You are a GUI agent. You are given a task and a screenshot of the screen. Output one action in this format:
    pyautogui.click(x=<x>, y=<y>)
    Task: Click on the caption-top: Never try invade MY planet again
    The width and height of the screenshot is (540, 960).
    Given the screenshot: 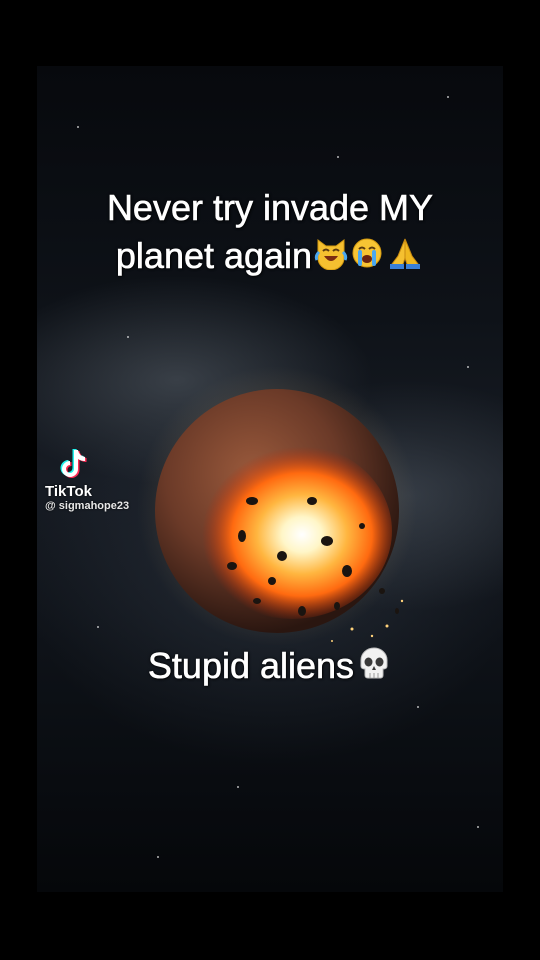 What is the action you would take?
    pyautogui.click(x=270, y=233)
    